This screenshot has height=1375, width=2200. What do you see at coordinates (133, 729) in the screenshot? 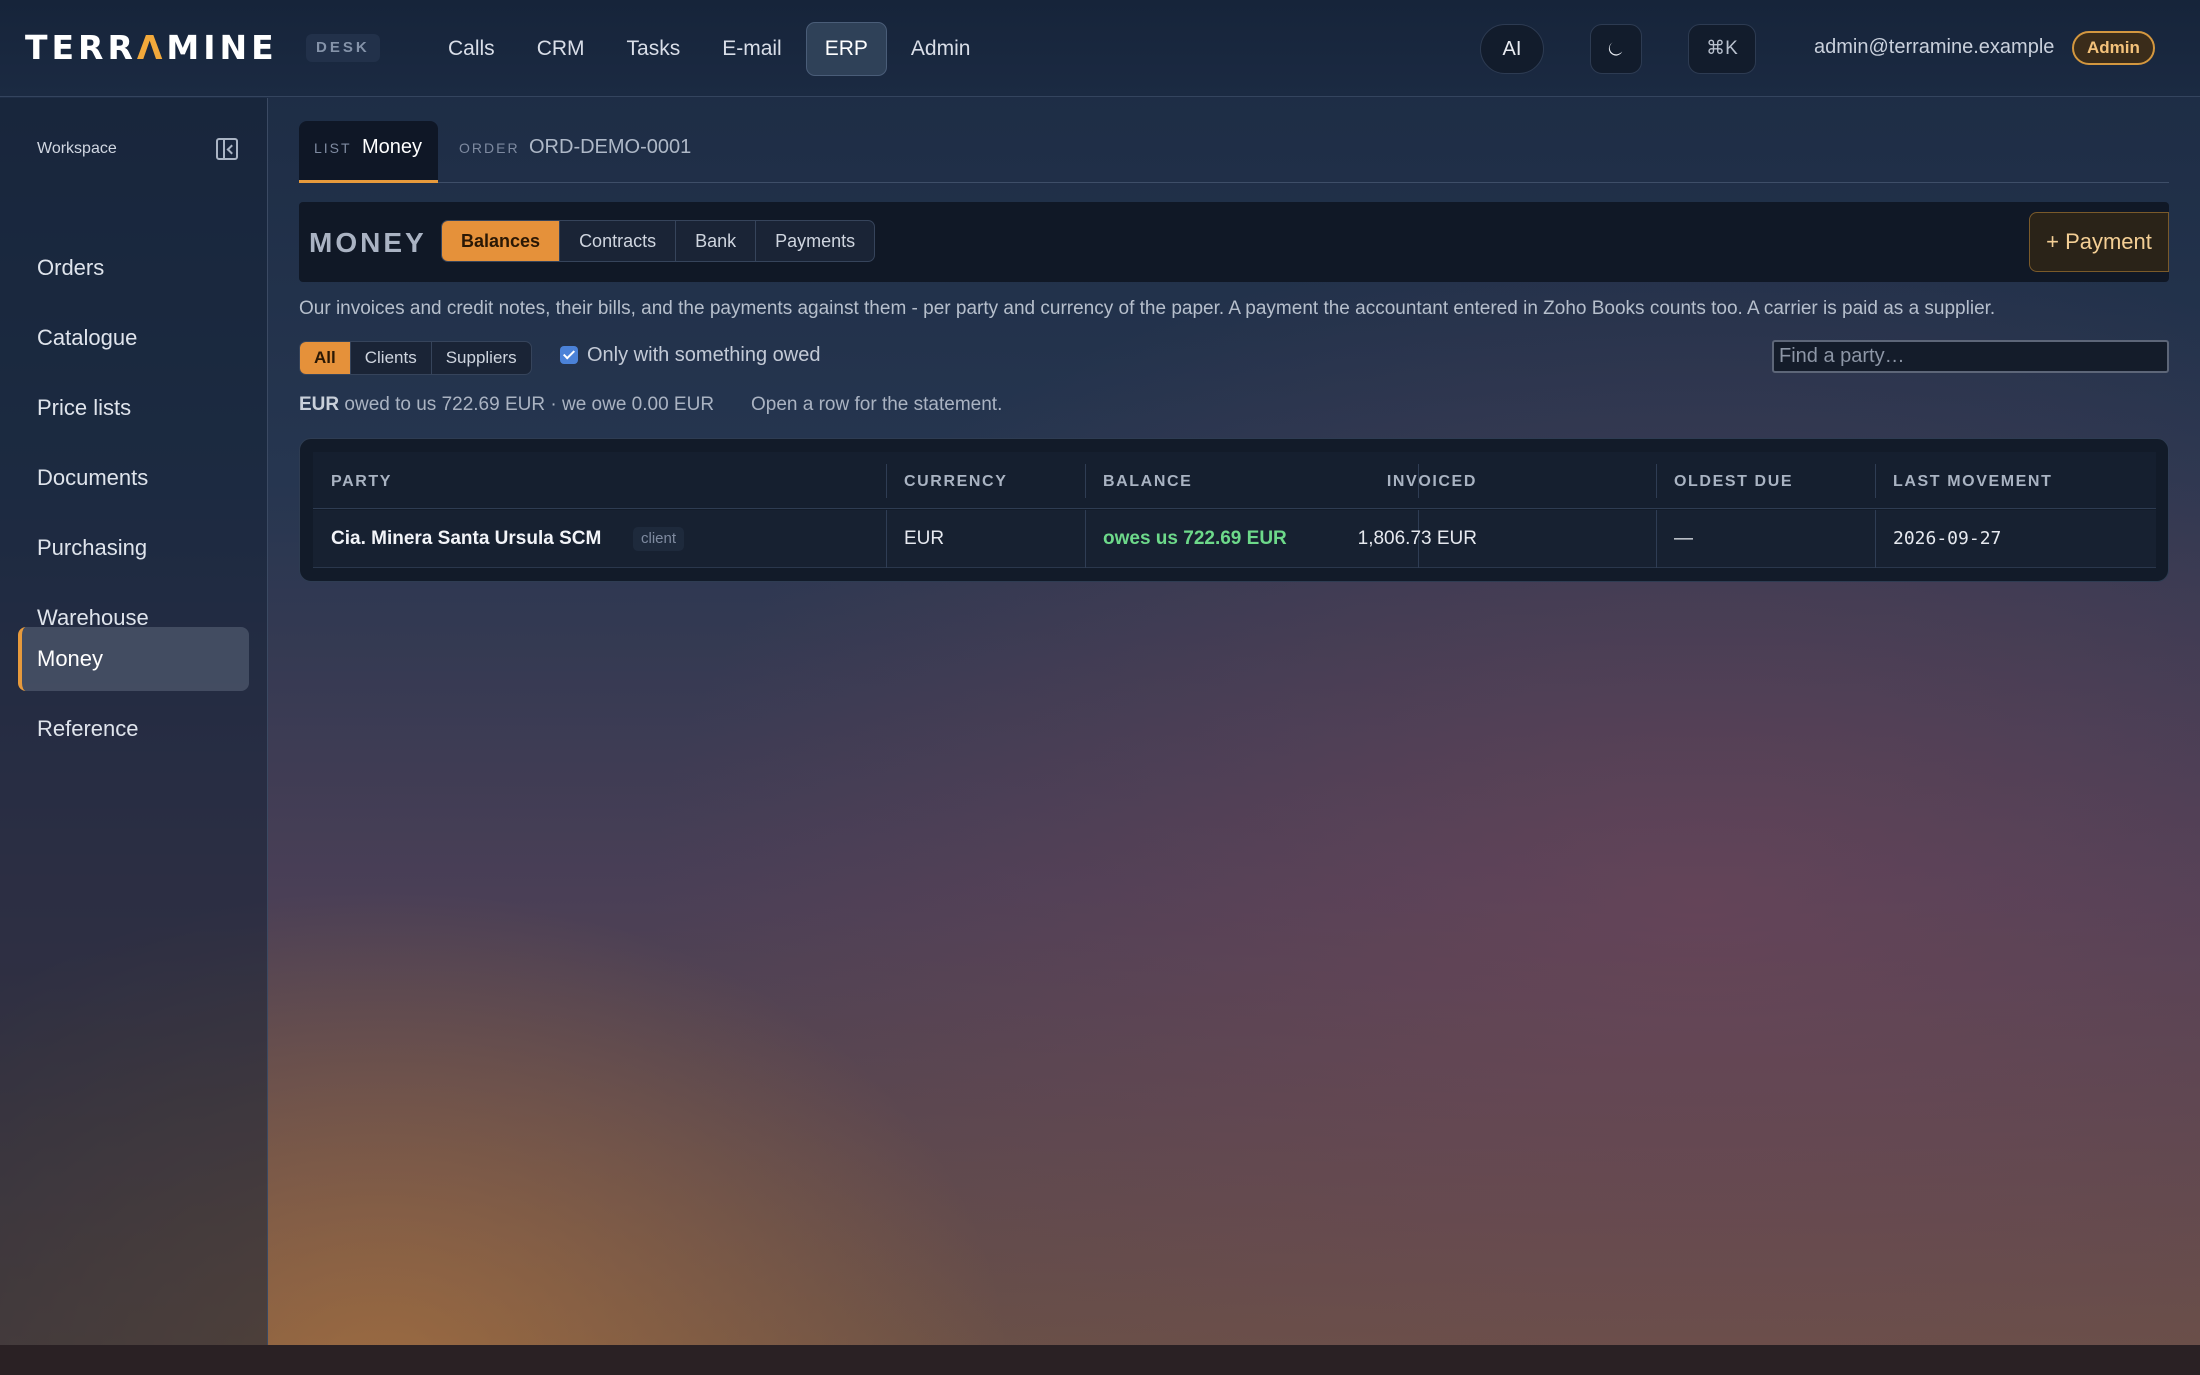
I see `sidebar-item-reference: Reference` at bounding box center [133, 729].